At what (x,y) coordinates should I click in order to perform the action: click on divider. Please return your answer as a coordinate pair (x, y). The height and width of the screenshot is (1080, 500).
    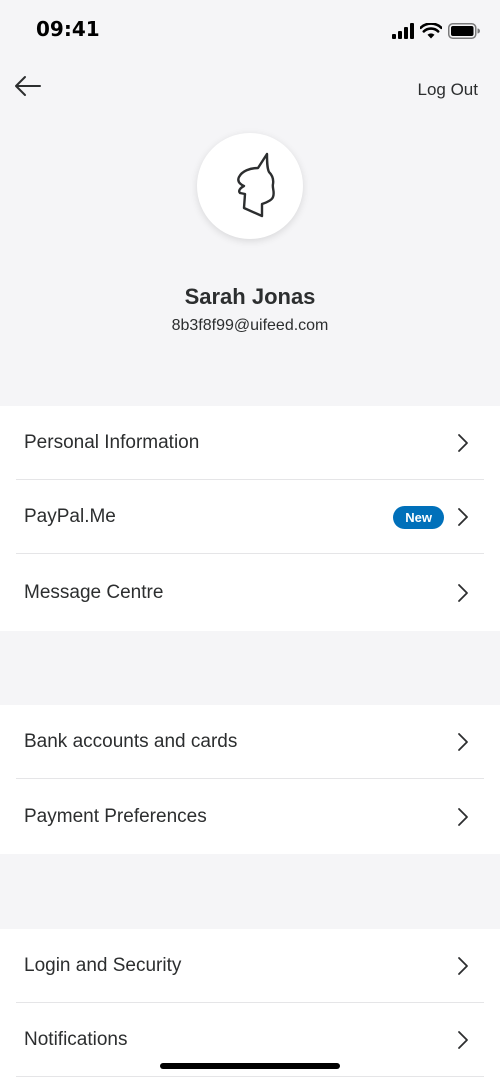
    Looking at the image, I should click on (250, 1076).